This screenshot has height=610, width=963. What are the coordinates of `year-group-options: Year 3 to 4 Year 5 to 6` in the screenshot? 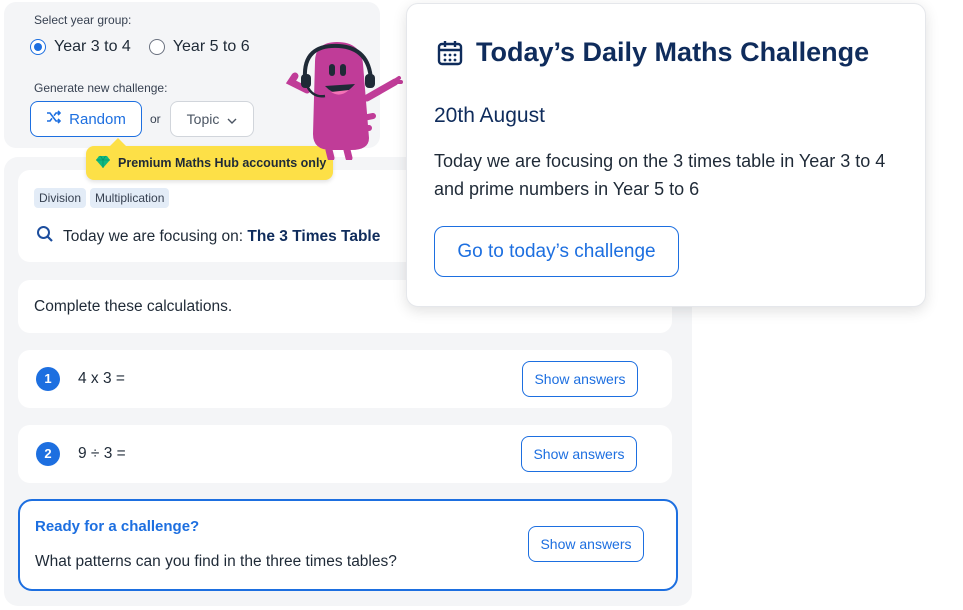 It's located at (140, 47).